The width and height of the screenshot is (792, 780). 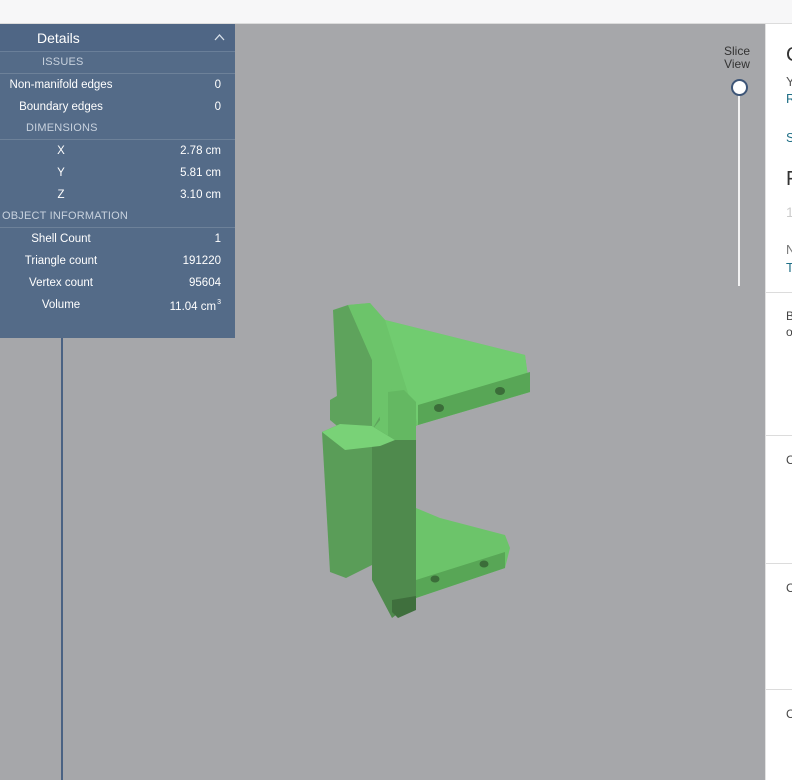 What do you see at coordinates (117, 195) in the screenshot?
I see `row-dimension-z: Z 3.10 cm` at bounding box center [117, 195].